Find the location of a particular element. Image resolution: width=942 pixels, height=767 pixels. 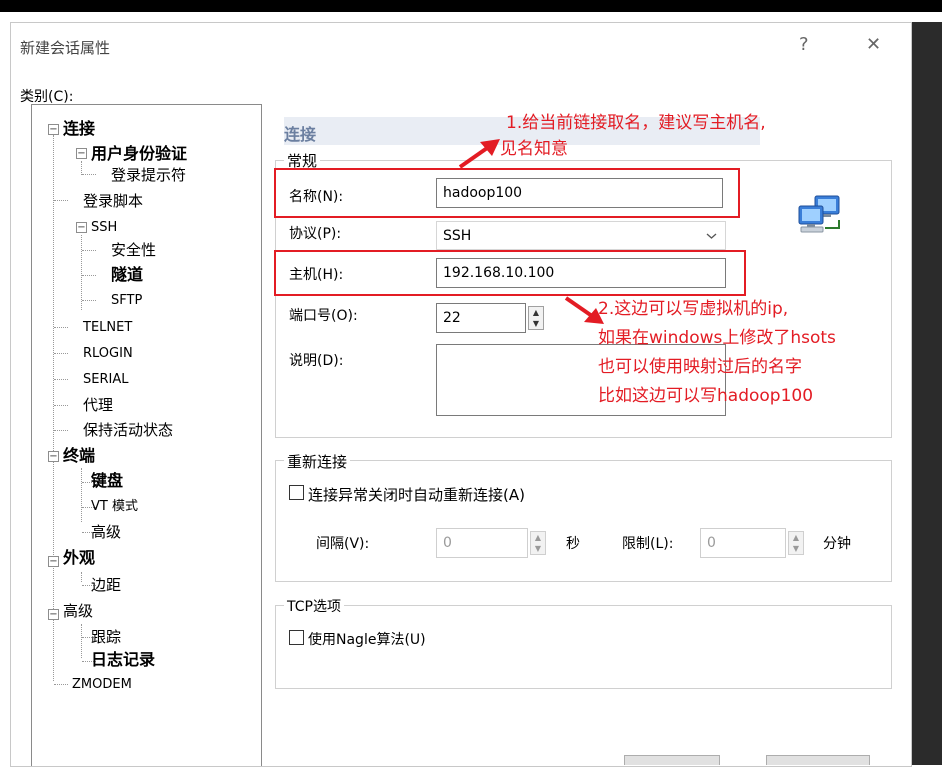

category-label: 类别(C): is located at coordinates (47, 97).